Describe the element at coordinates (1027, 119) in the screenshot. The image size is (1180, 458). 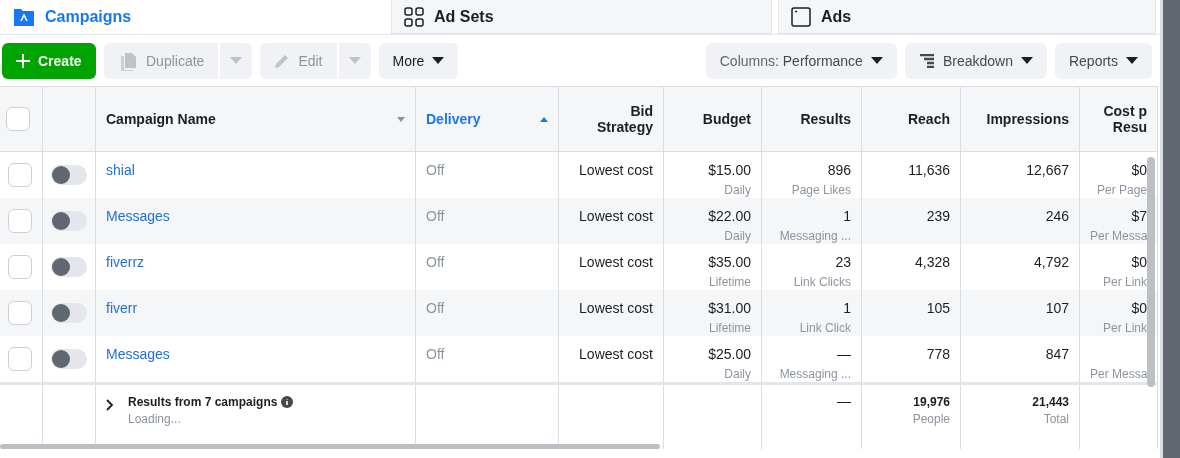
I see `column-header: Impressions` at that location.